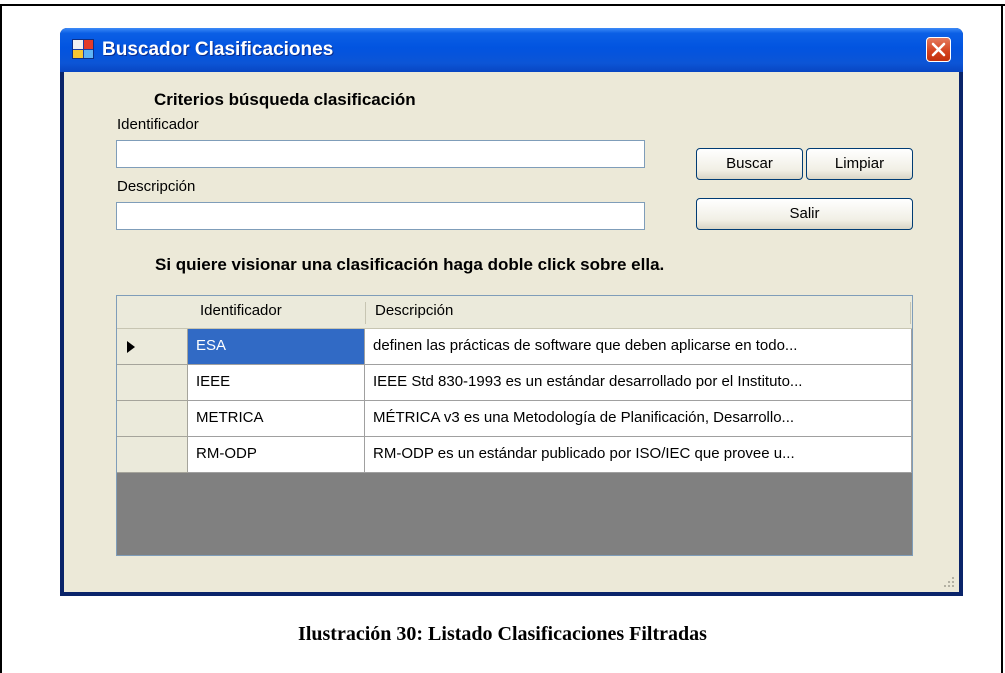 This screenshot has width=1005, height=673. What do you see at coordinates (804, 214) in the screenshot?
I see `salir-button: Salir` at bounding box center [804, 214].